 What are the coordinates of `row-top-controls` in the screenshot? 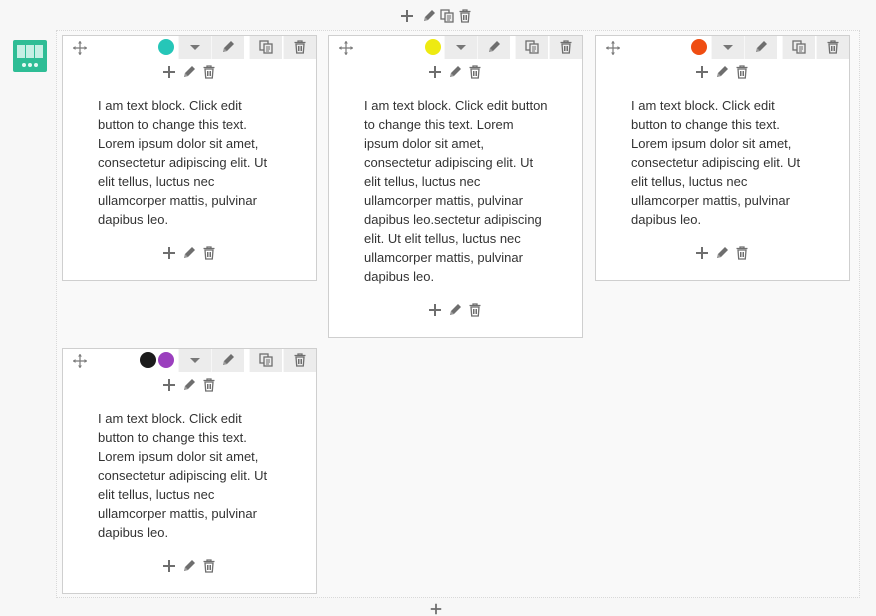 It's located at (436, 16).